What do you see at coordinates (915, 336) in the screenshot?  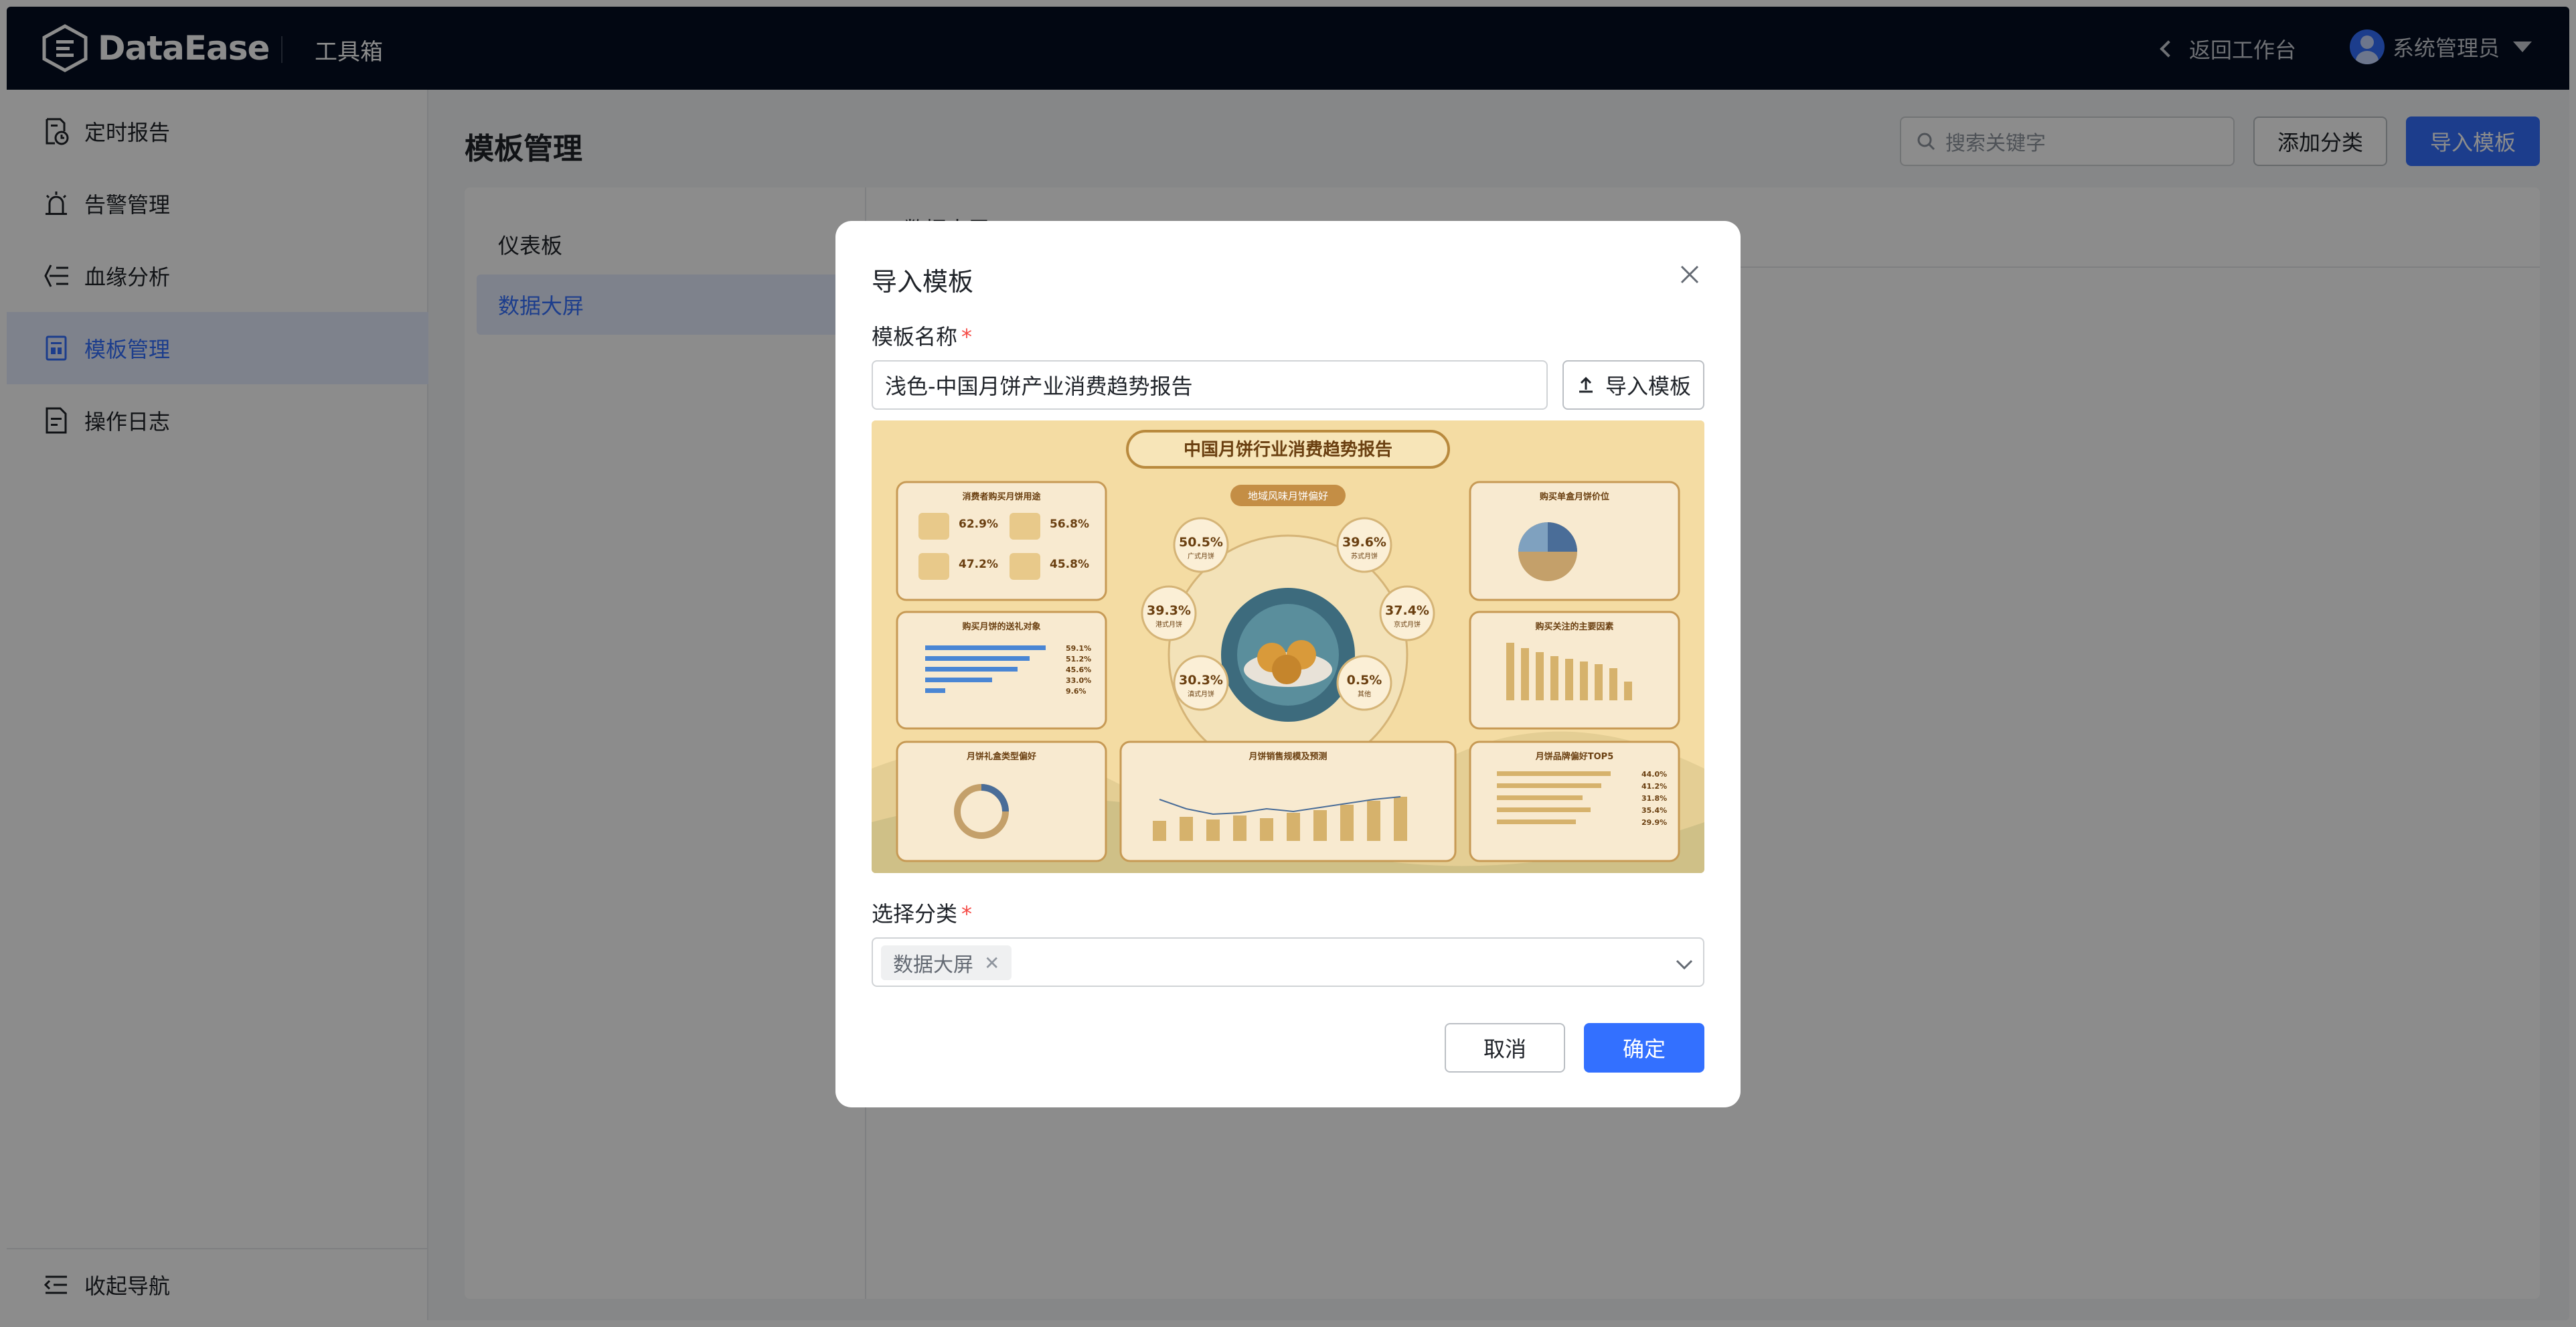 I see `template-name-label-text: 模板名称` at bounding box center [915, 336].